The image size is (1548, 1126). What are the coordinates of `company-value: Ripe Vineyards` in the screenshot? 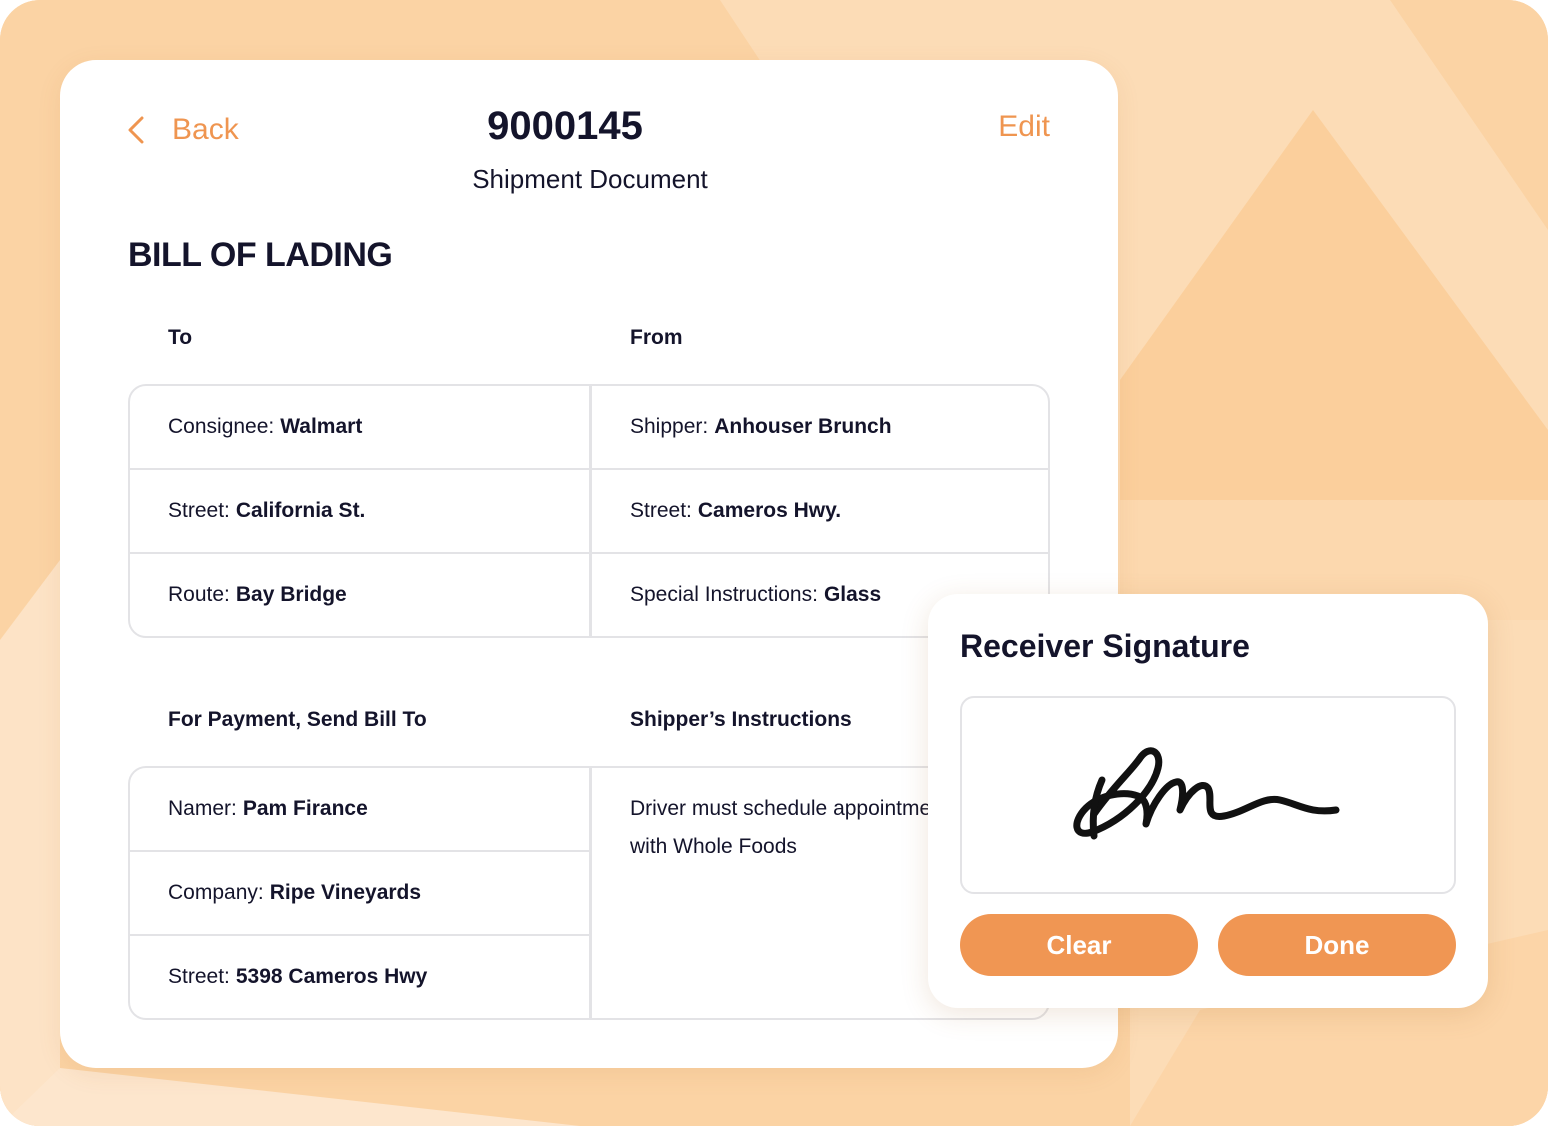 It's located at (345, 892).